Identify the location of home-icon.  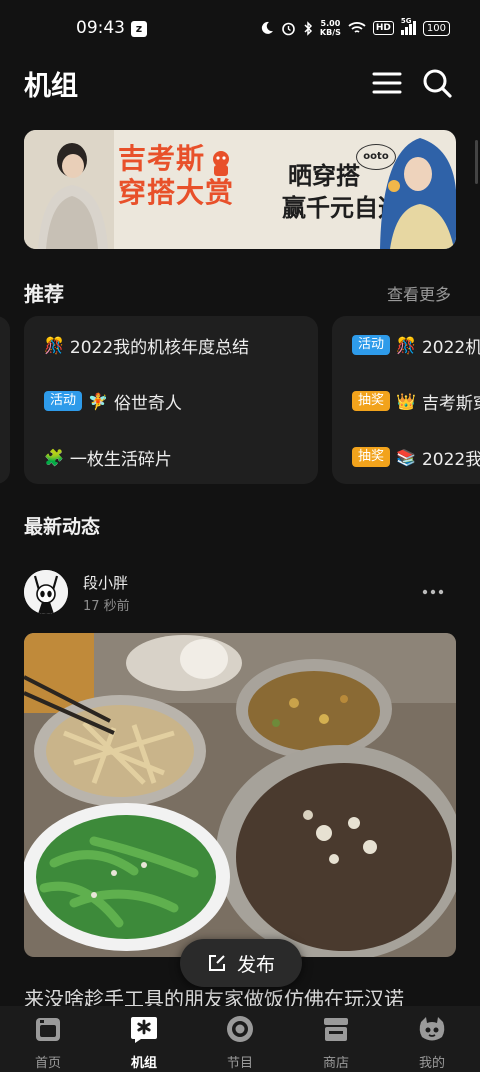
(48, 1029).